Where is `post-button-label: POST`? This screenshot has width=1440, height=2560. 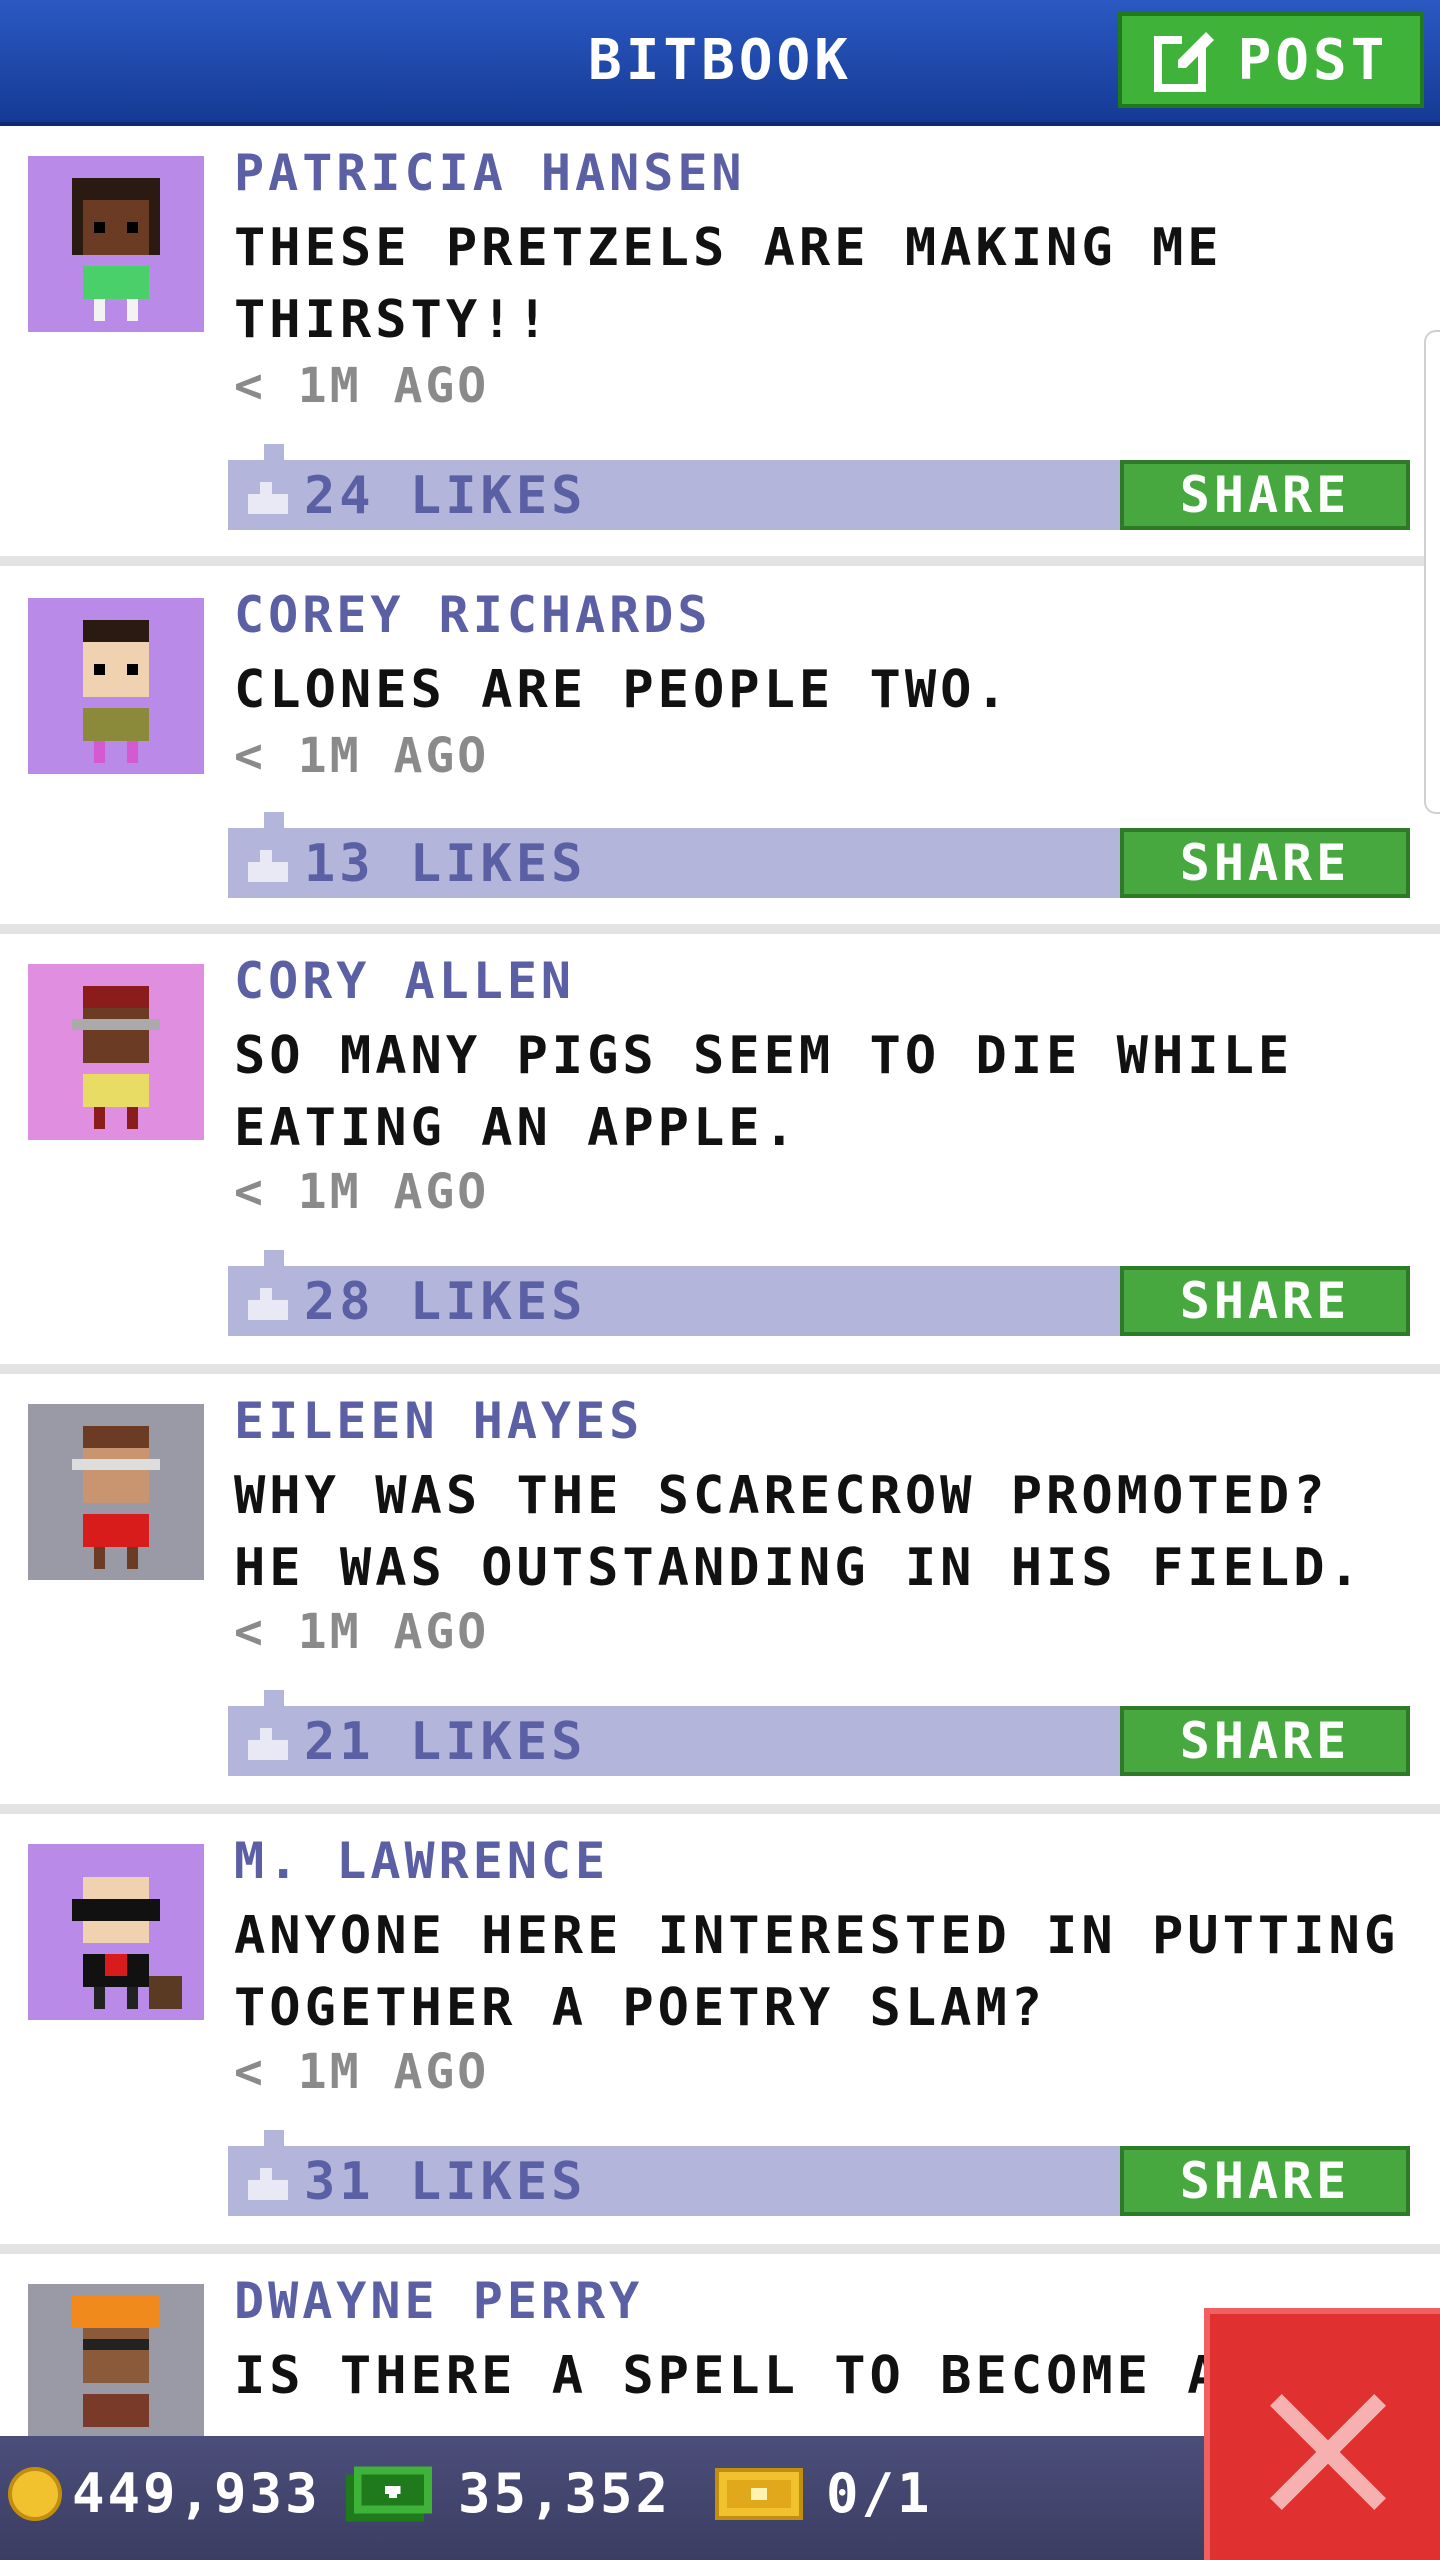
post-button-label: POST is located at coordinates (1313, 60).